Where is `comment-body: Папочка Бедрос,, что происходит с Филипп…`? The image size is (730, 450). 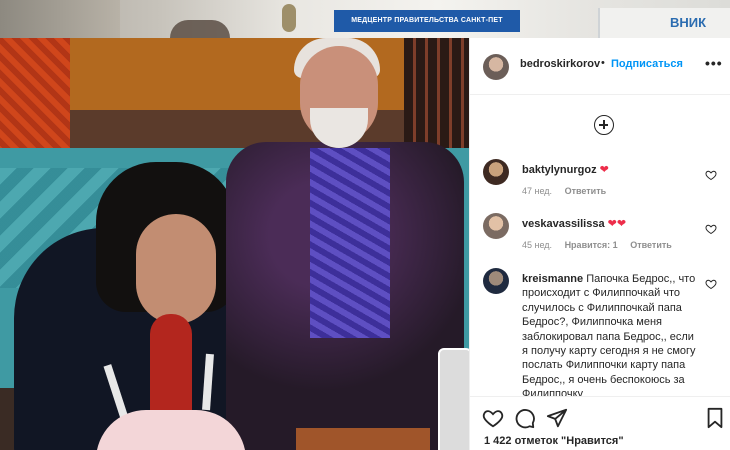 comment-body: Папочка Бедрос,, что происходит с Филипп… is located at coordinates (609, 337).